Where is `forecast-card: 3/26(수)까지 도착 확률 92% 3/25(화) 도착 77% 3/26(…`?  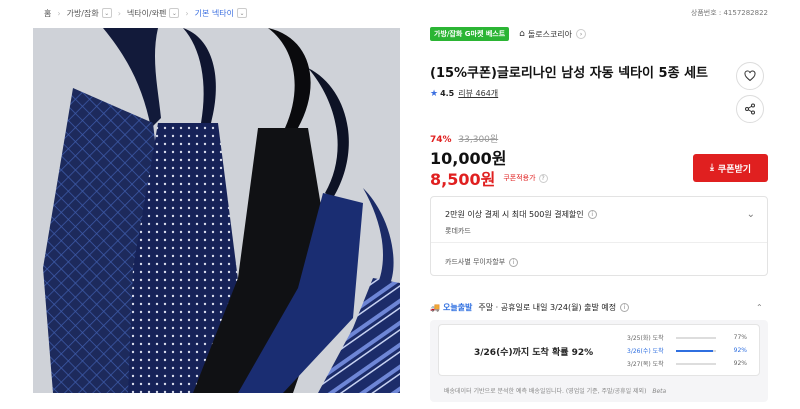
forecast-card: 3/26(수)까지 도착 확률 92% 3/25(화) 도착 77% 3/26(… is located at coordinates (599, 350).